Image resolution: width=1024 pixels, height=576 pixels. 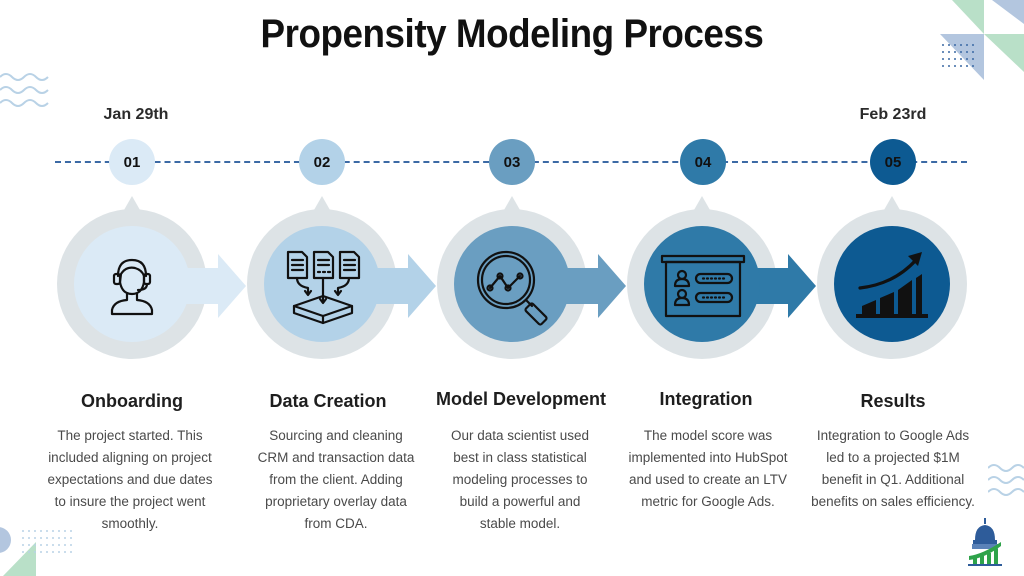 What do you see at coordinates (893, 401) in the screenshot?
I see `step-heading: Results` at bounding box center [893, 401].